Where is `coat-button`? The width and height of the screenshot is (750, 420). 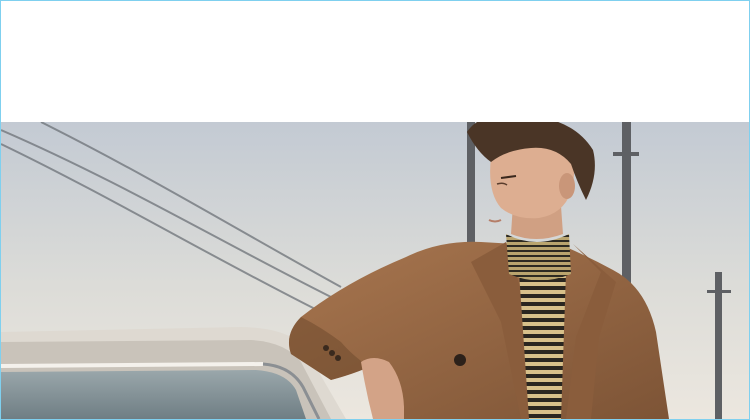
coat-button is located at coordinates (460, 360).